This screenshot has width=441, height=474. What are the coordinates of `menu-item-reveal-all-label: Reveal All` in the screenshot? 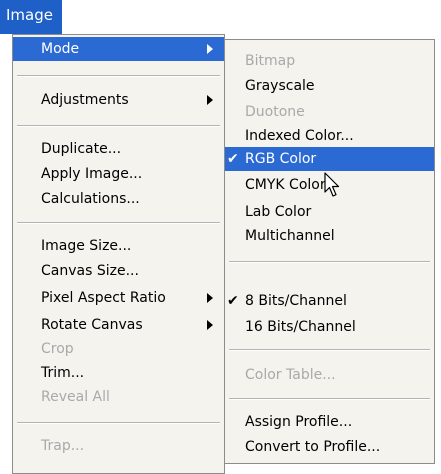 It's located at (75, 397).